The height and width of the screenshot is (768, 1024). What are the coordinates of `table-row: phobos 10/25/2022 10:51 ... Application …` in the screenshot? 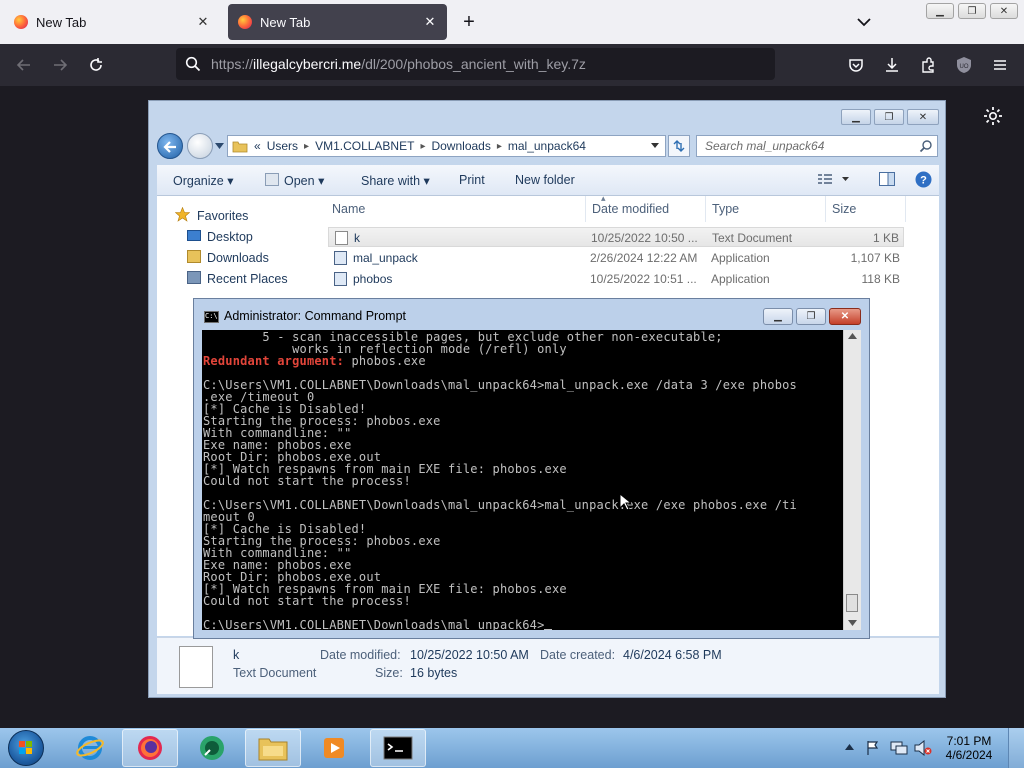 It's located at (616, 279).